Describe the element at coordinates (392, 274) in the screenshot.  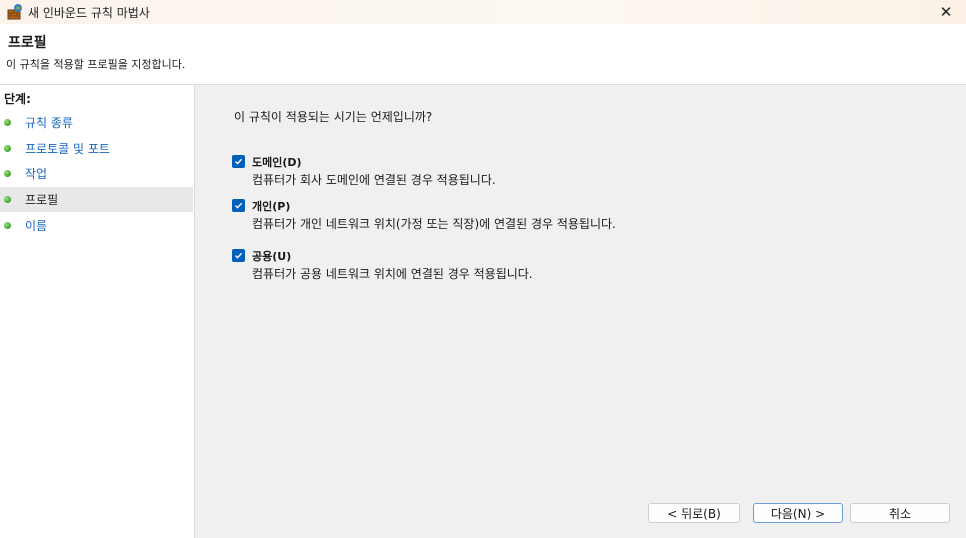
I see `public-description: 컴퓨터가 공용 네트워크 위치에 연결된 경우 적용됩니다.` at that location.